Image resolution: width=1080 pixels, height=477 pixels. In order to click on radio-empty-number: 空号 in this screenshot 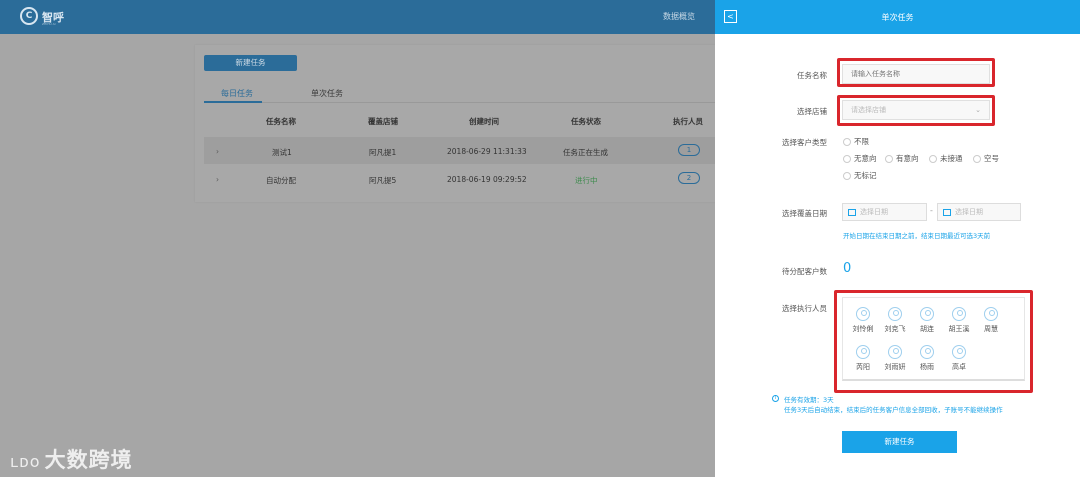, I will do `click(986, 158)`.